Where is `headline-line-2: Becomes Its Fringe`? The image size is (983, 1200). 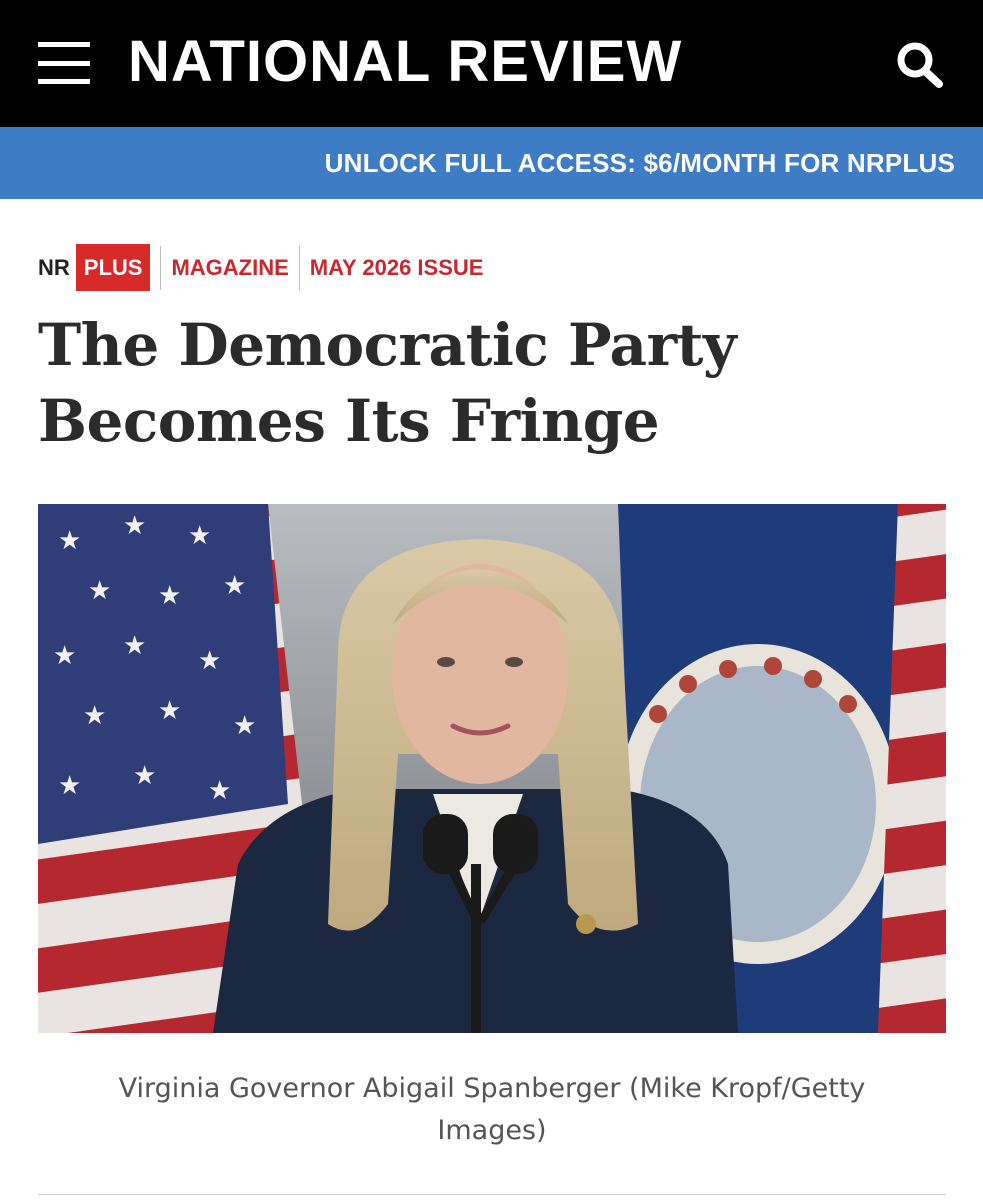
headline-line-2: Becomes Its Fringe is located at coordinates (349, 421).